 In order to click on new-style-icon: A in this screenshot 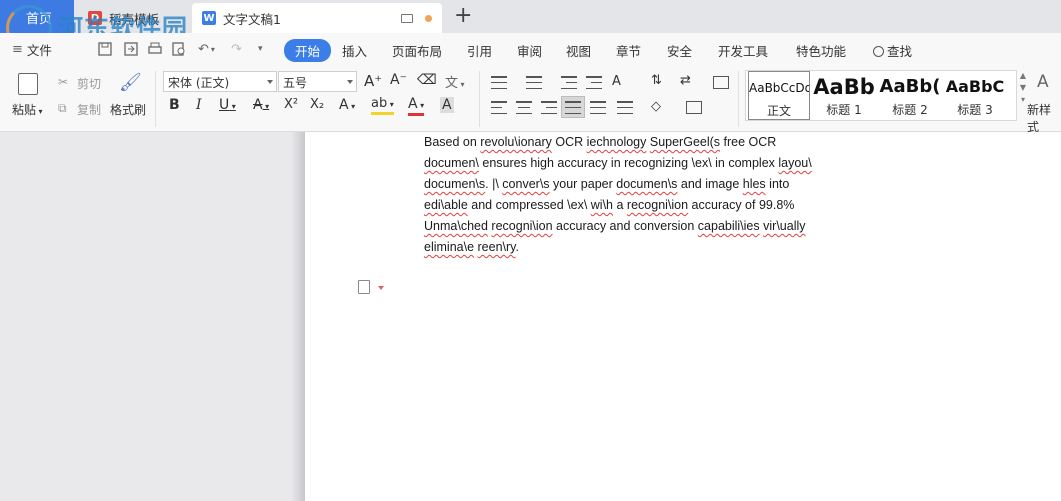, I will do `click(1043, 82)`.